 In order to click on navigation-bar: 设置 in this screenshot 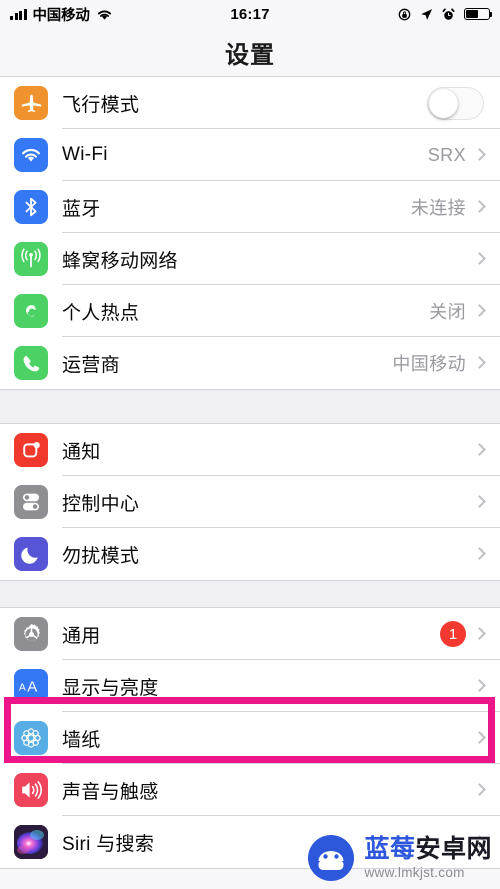, I will do `click(250, 52)`.